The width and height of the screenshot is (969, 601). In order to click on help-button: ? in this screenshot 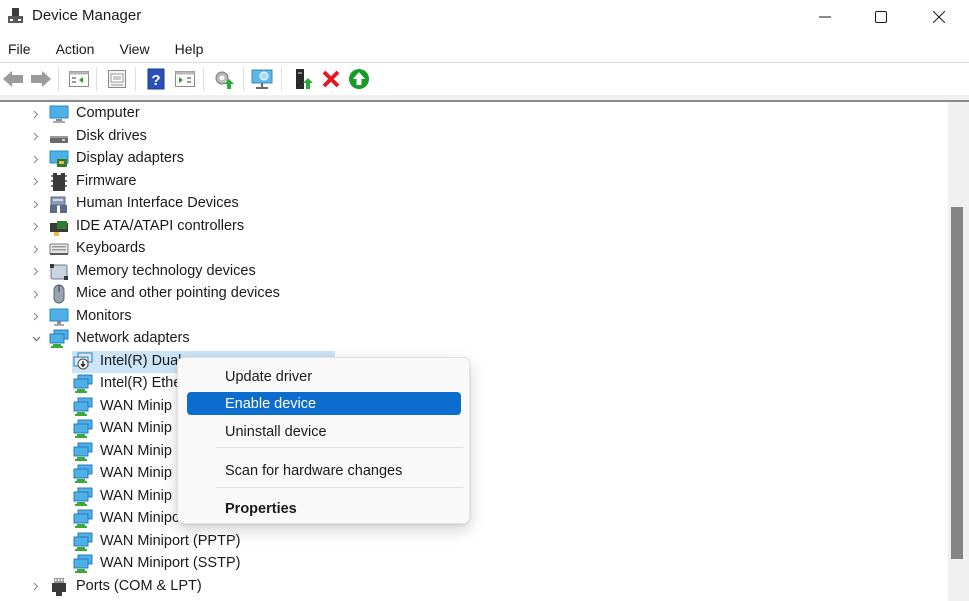, I will do `click(156, 79)`.